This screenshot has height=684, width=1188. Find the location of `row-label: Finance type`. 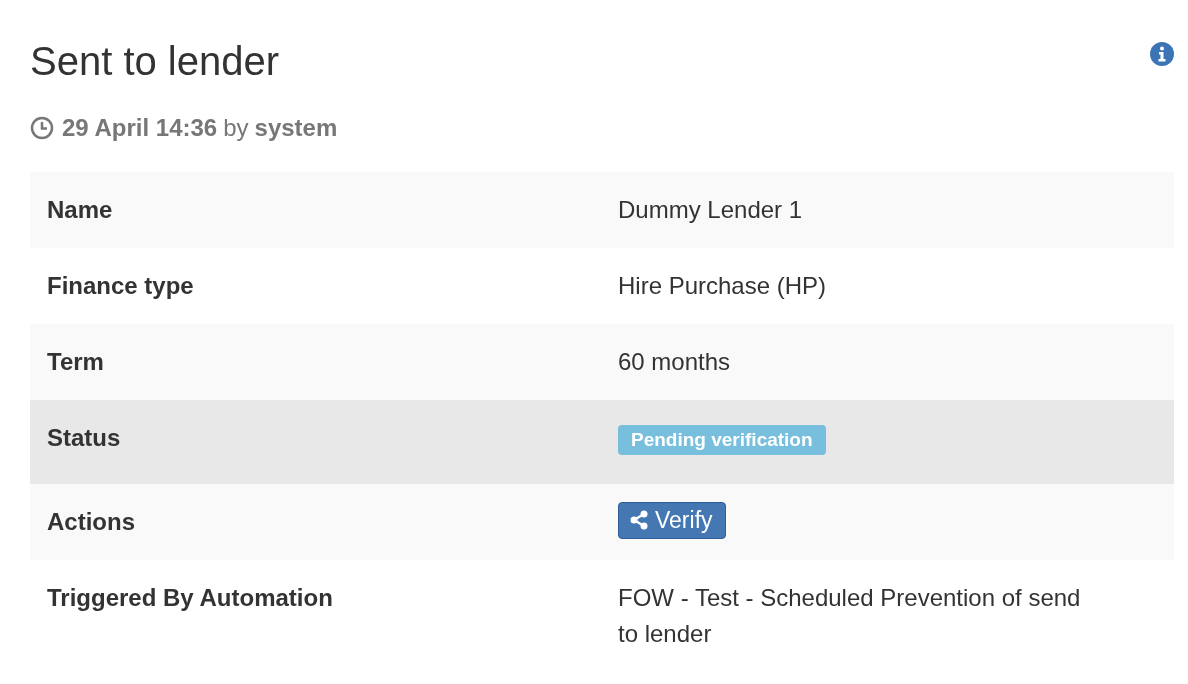

row-label: Finance type is located at coordinates (121, 286).